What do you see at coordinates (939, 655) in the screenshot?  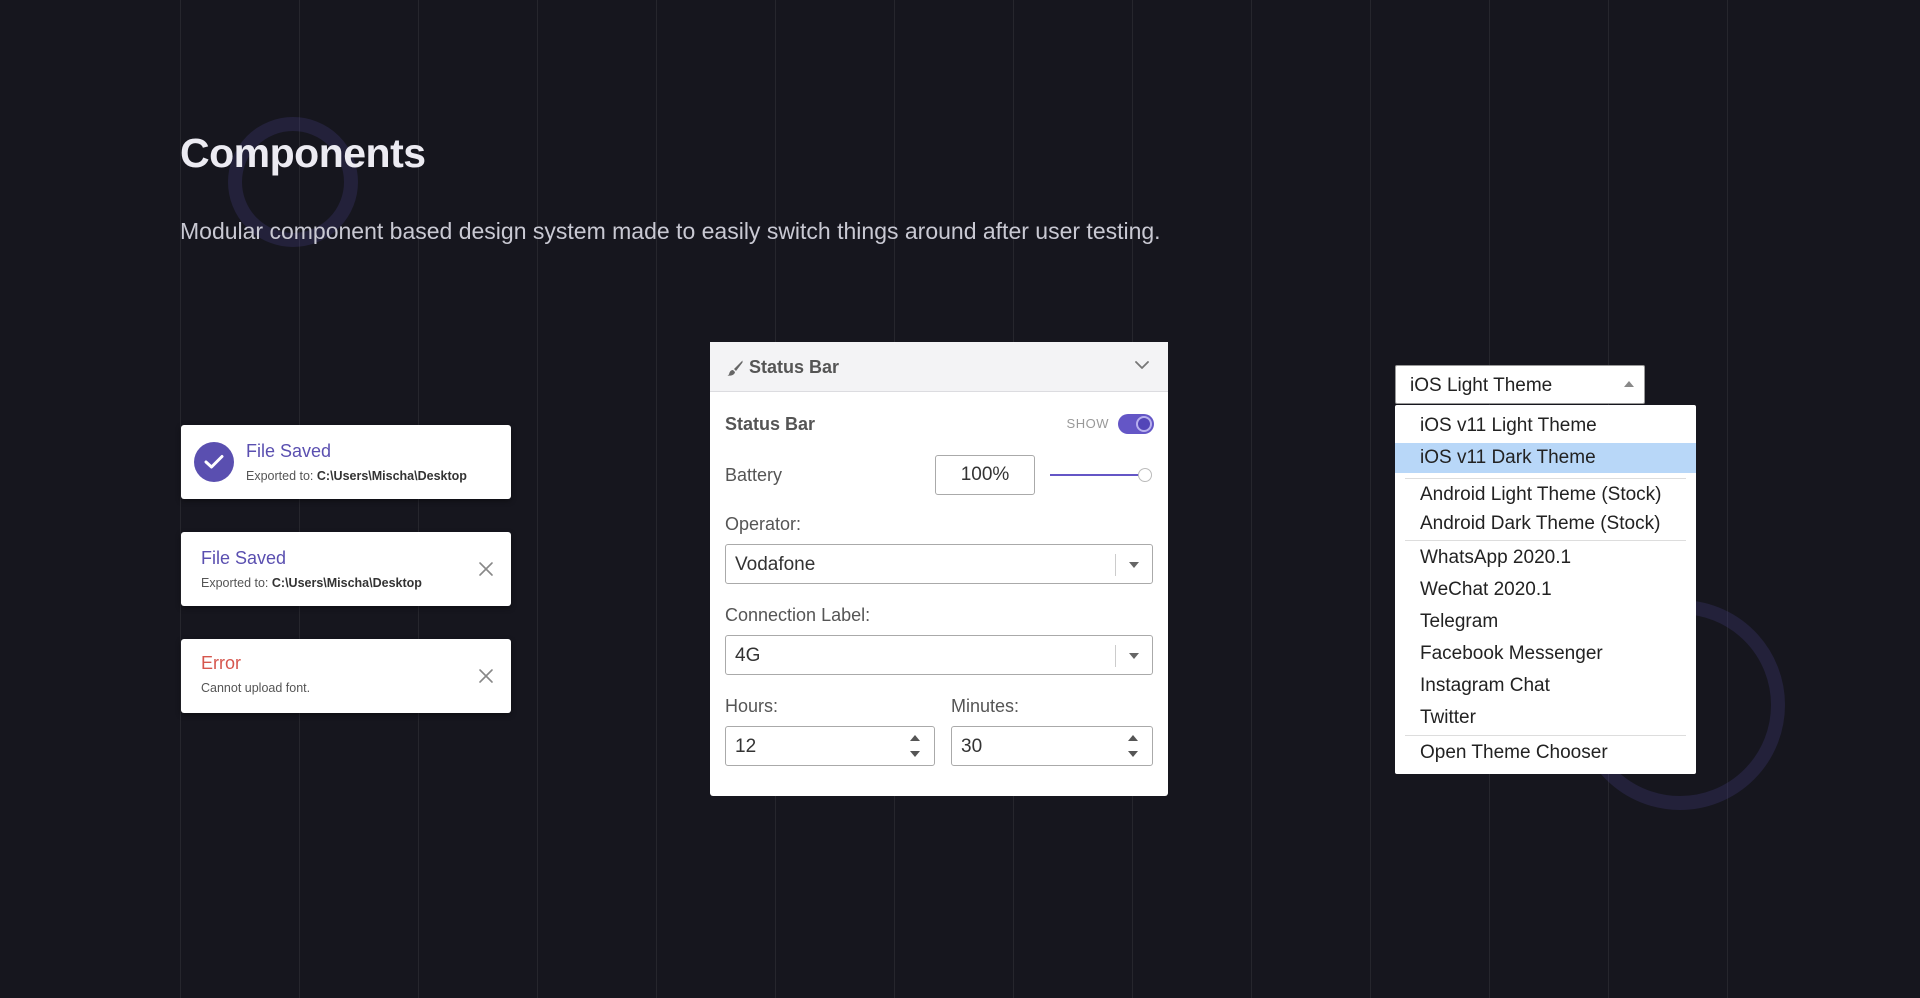 I see `connection-select: 4G` at bounding box center [939, 655].